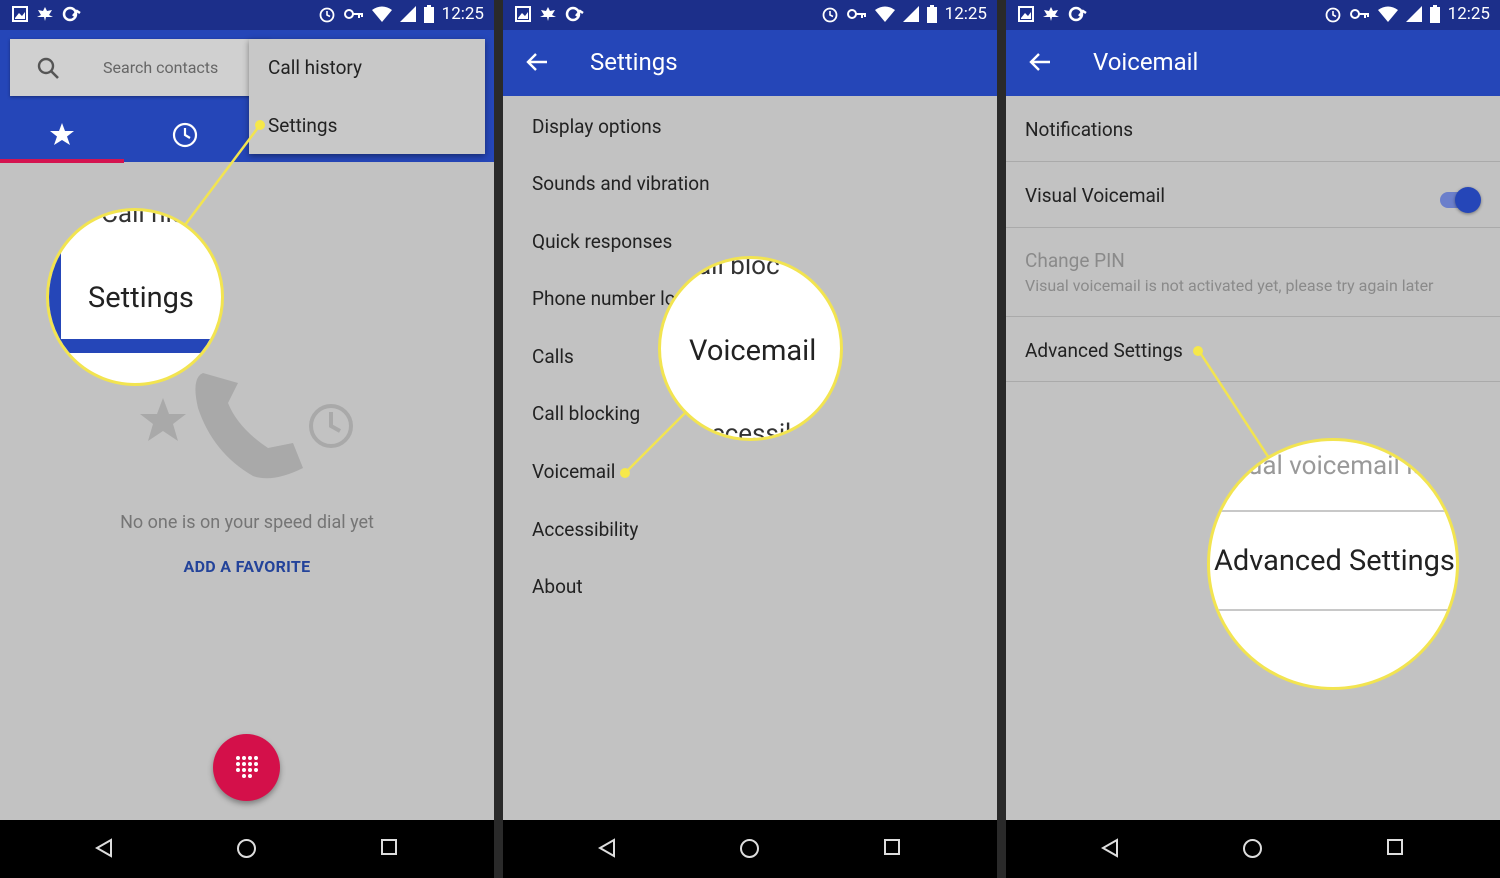  I want to click on visual-voicemail-toggle, so click(1468, 200).